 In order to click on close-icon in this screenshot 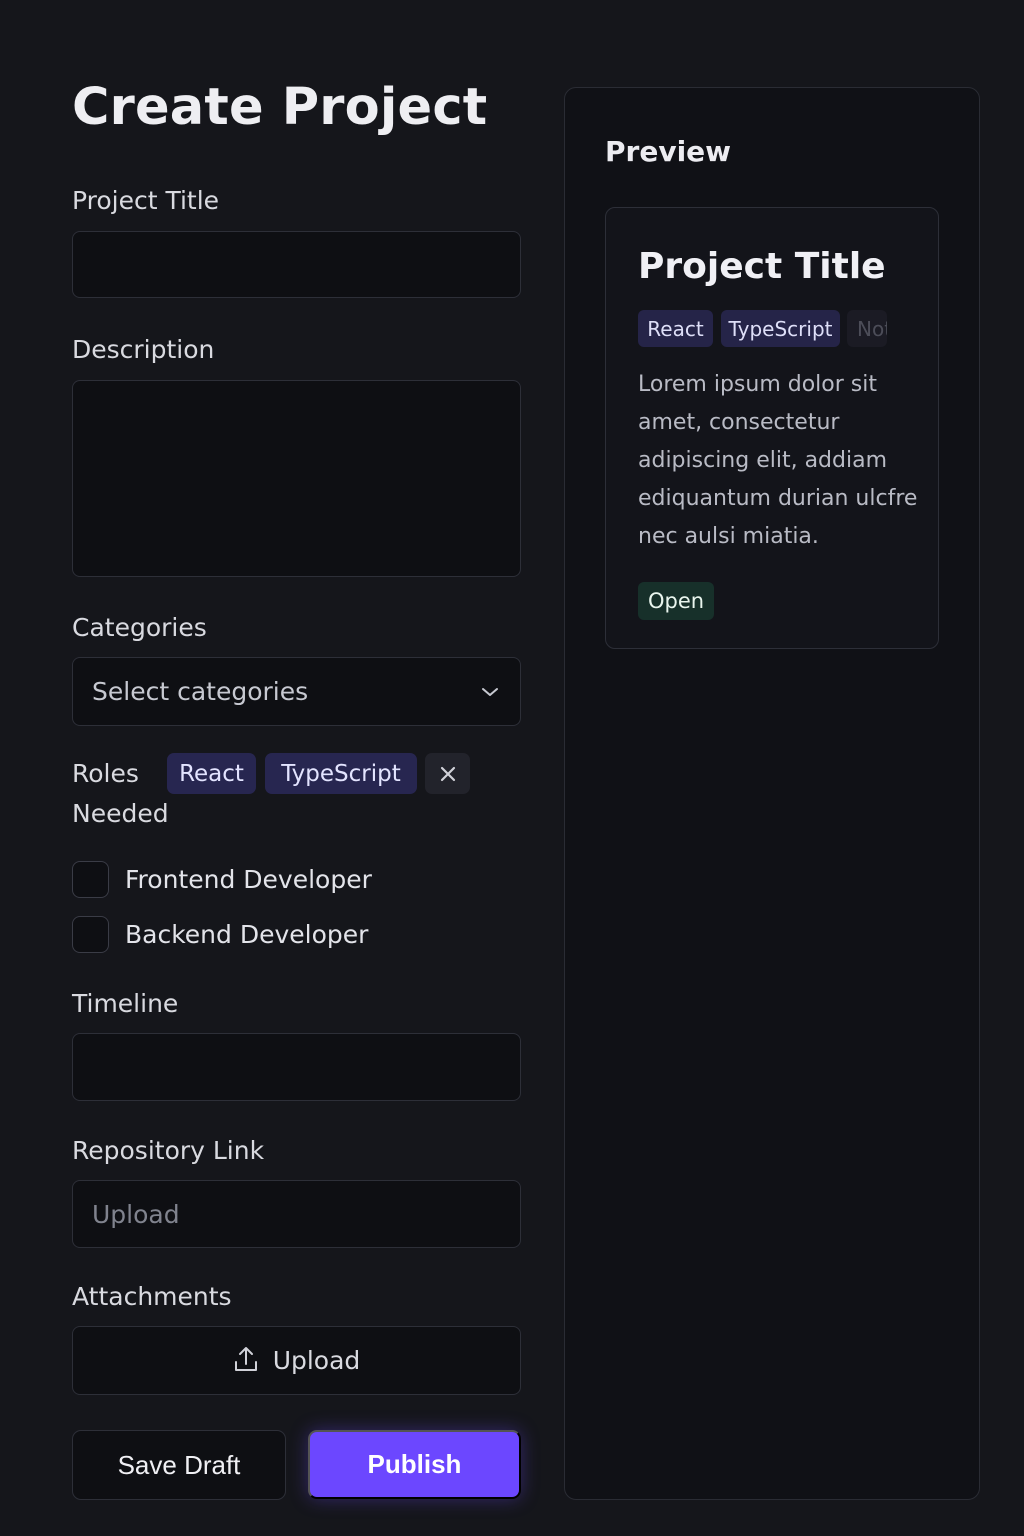, I will do `click(447, 773)`.